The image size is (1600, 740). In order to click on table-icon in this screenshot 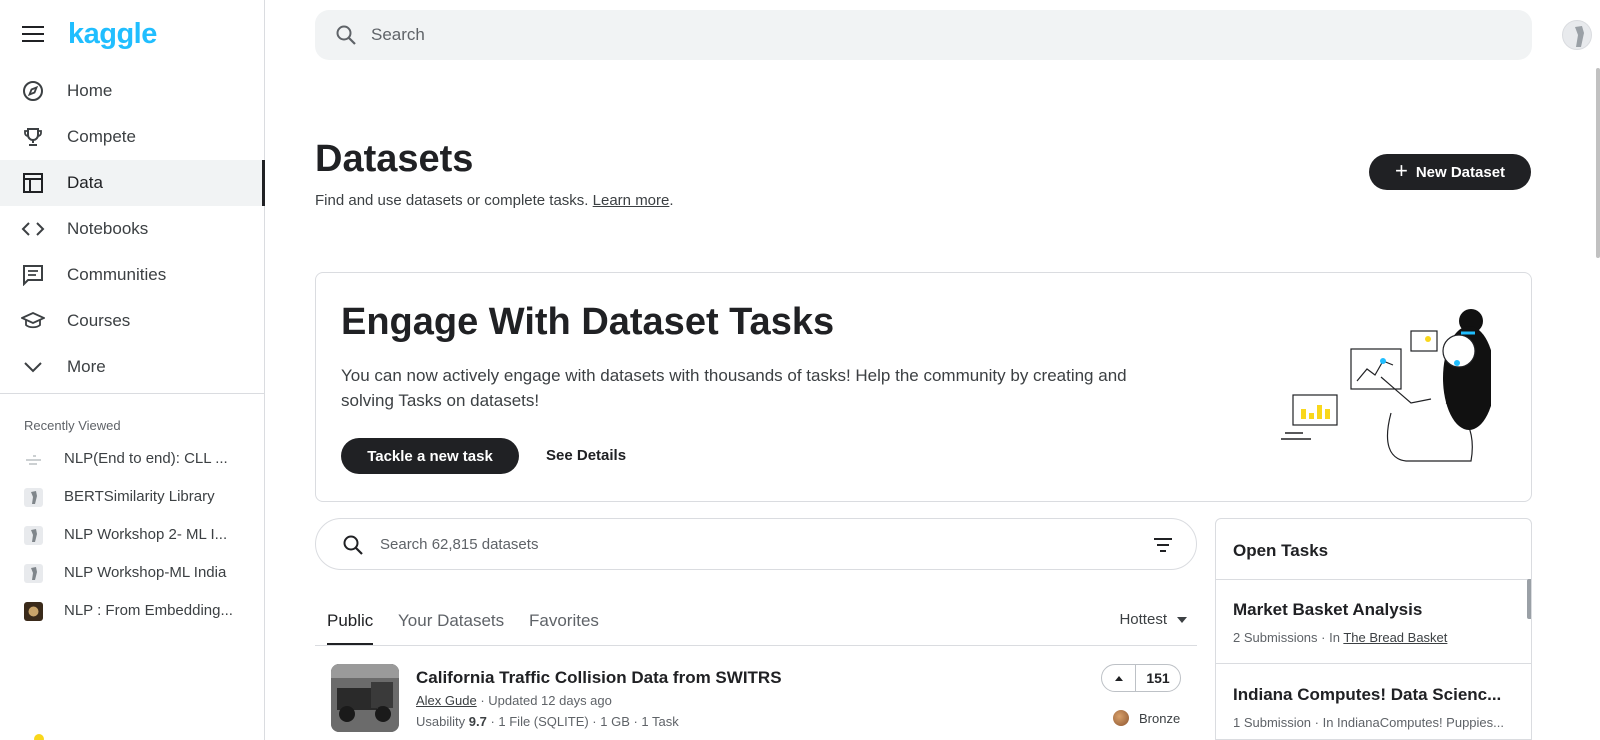, I will do `click(33, 183)`.